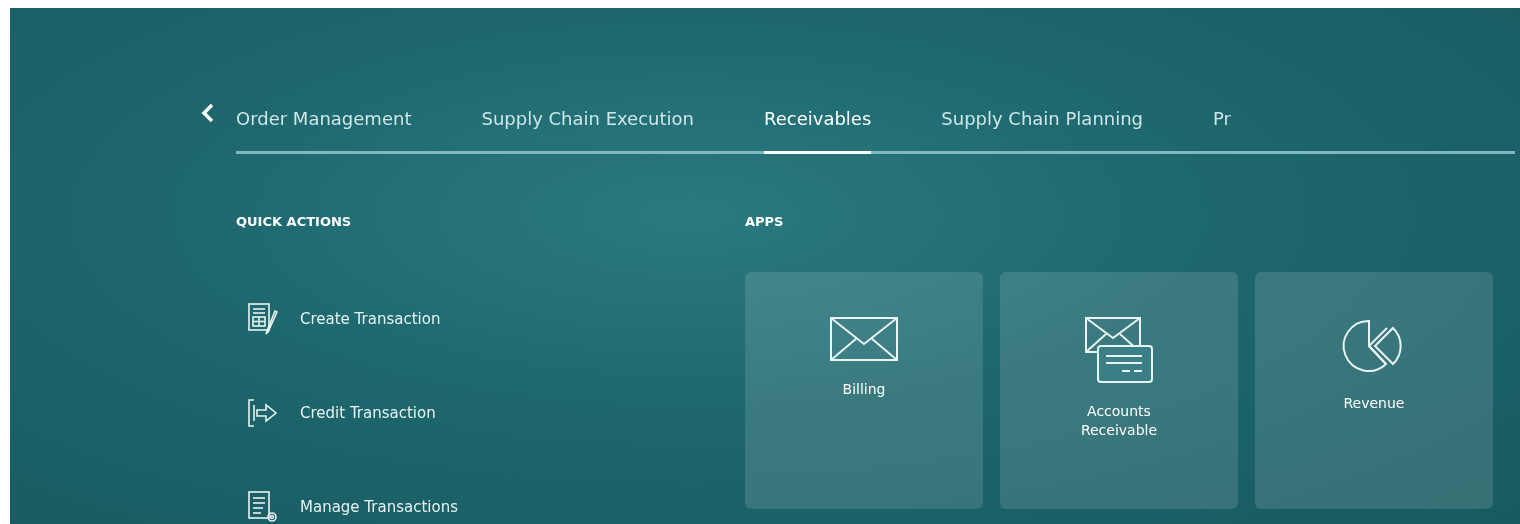 The height and width of the screenshot is (524, 1520). I want to click on envelope-document-icon, so click(1119, 350).